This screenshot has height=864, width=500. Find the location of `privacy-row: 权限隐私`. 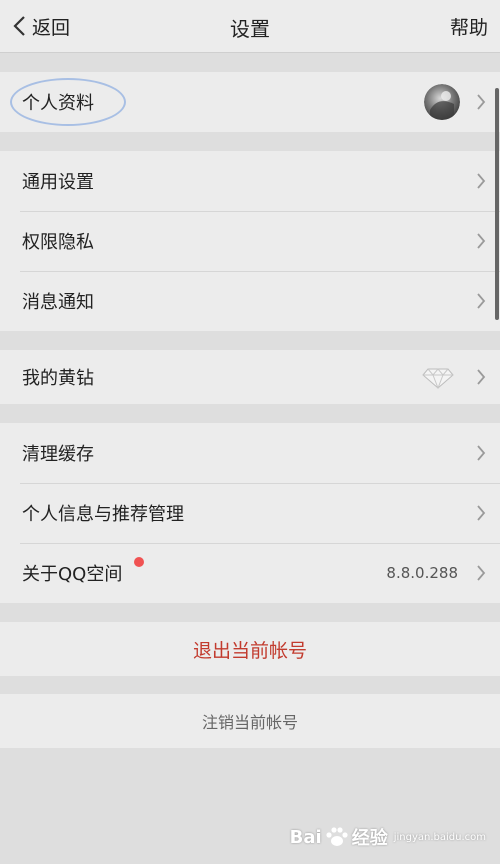

privacy-row: 权限隐私 is located at coordinates (250, 241).